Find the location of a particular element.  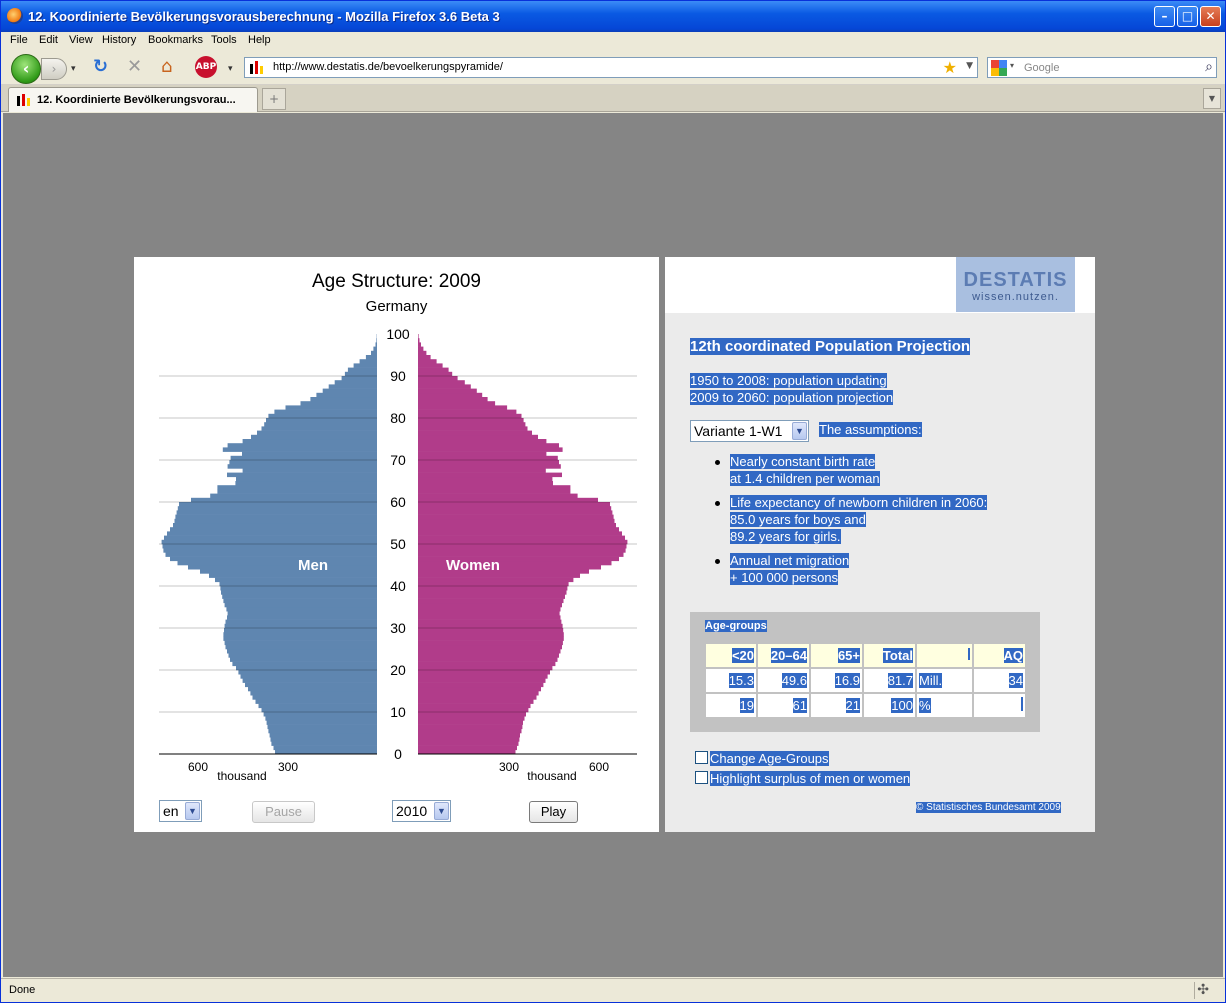

play-button: Play is located at coordinates (553, 812).